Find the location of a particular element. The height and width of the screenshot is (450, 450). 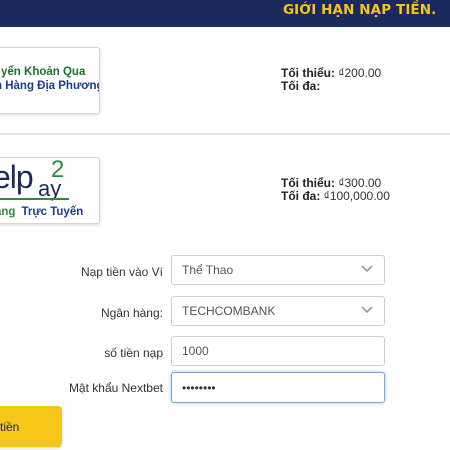

local-bank-logo-line1: yển Khoản Qua is located at coordinates (43, 72).